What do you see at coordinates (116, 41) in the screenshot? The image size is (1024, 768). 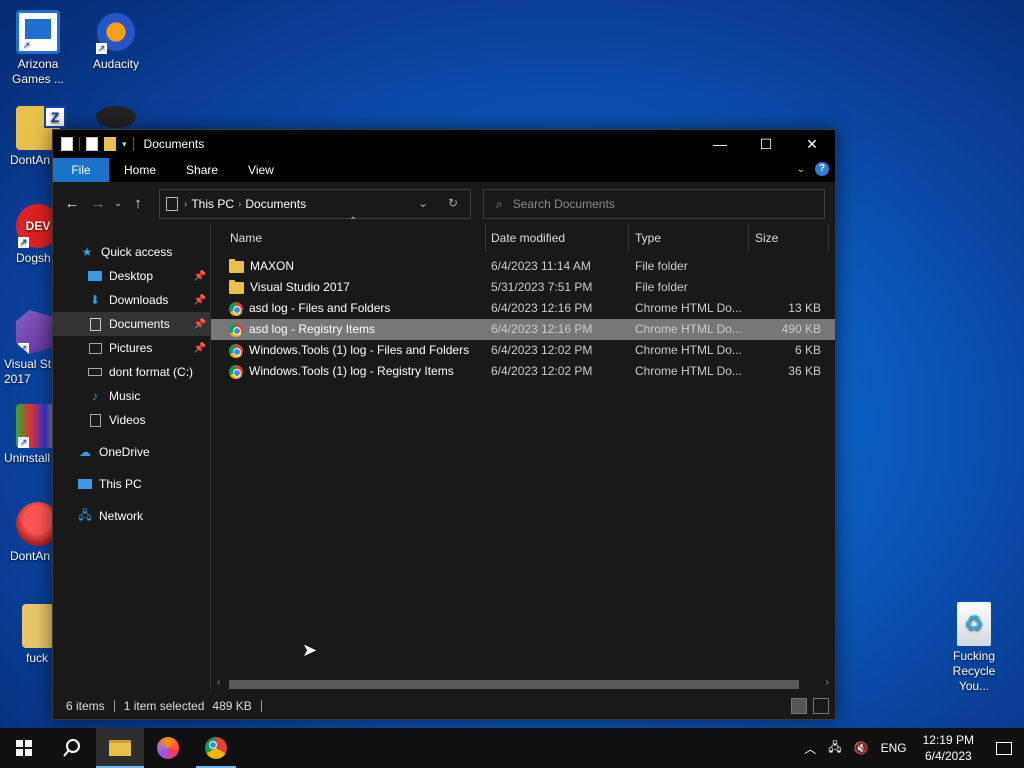 I see `desktop-icon-audacity: Audacity` at bounding box center [116, 41].